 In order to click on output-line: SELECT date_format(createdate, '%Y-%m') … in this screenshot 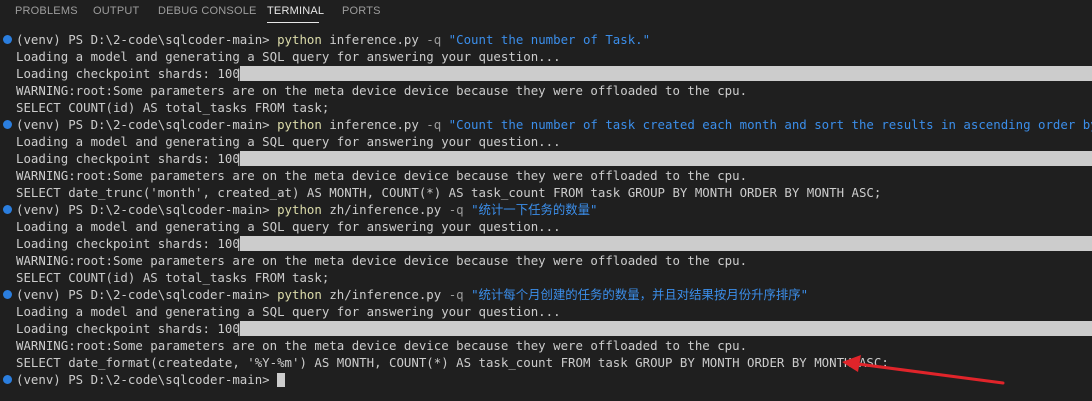, I will do `click(546, 362)`.